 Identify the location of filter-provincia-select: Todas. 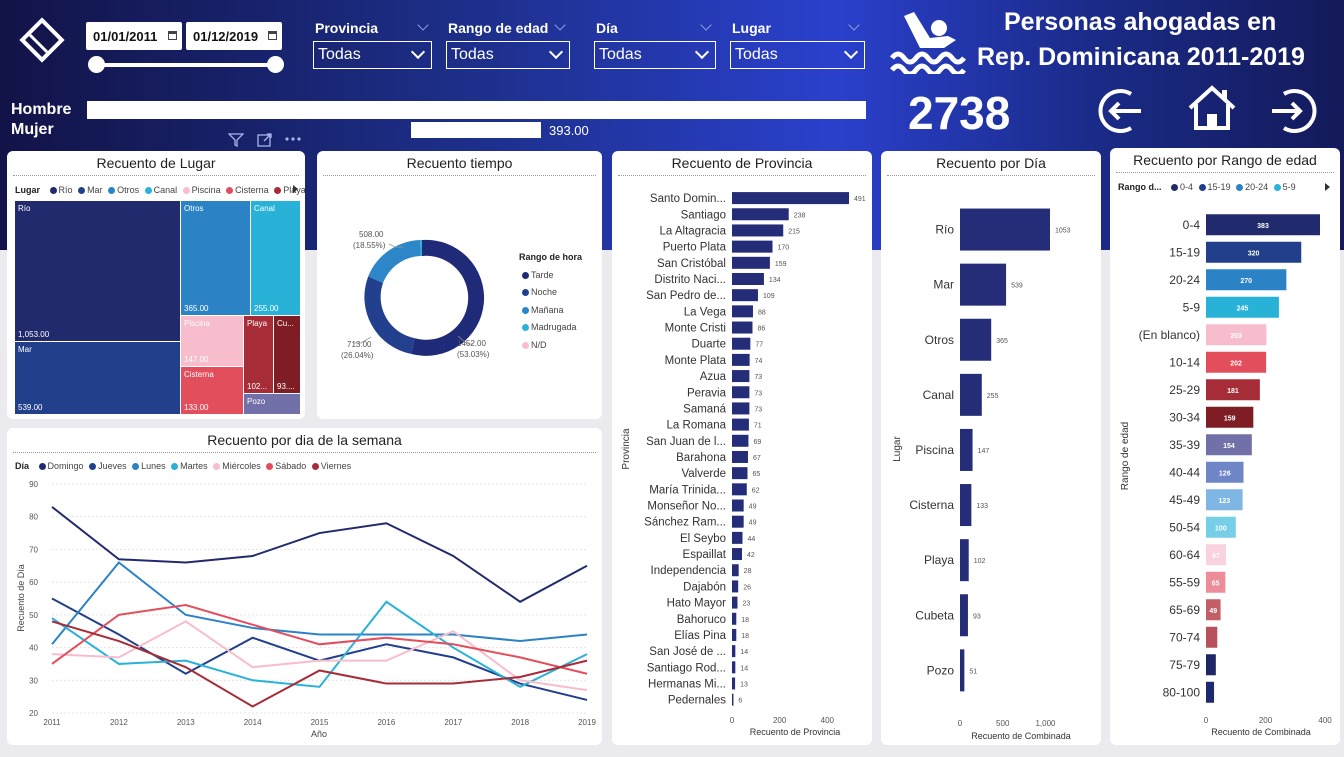
(372, 55).